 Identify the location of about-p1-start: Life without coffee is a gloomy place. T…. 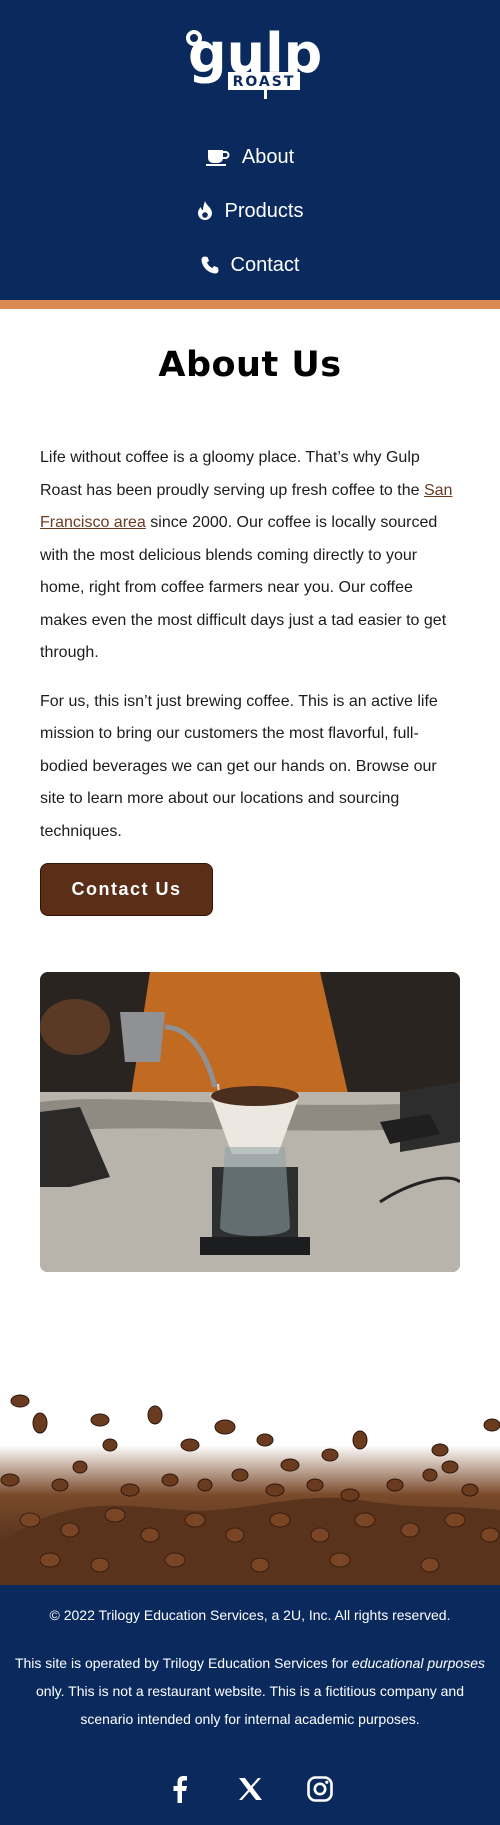
(232, 474).